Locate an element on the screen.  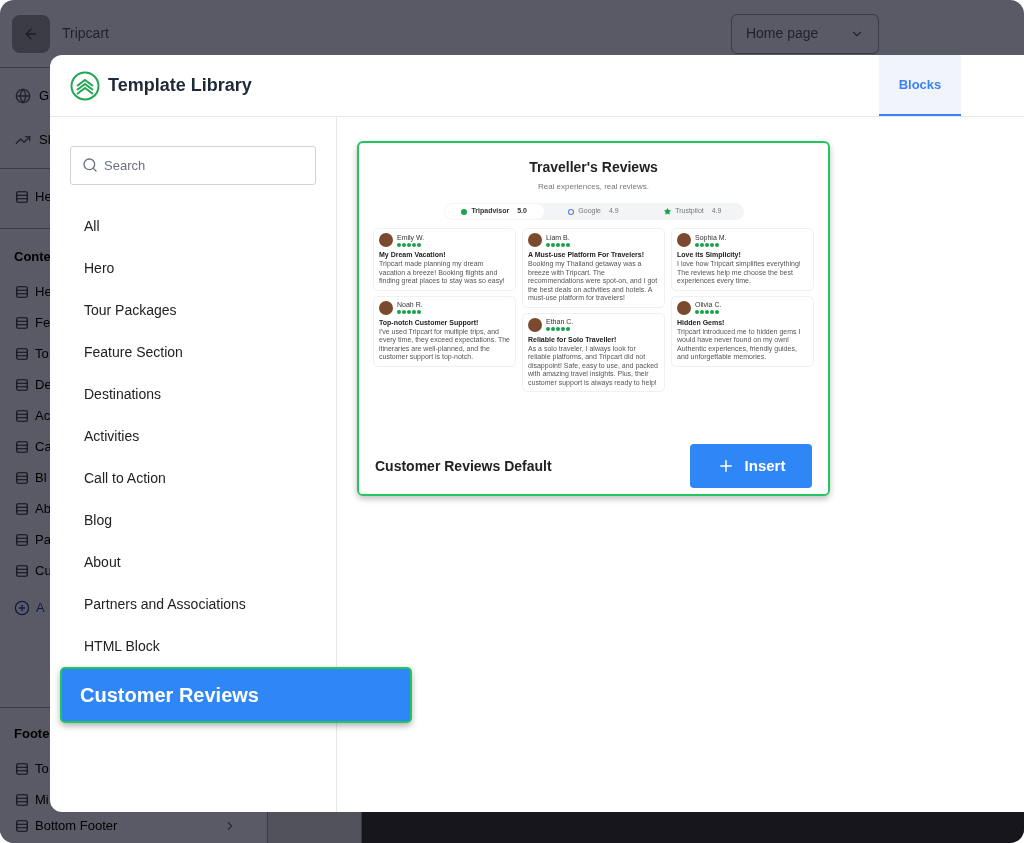
section-heading: Foote is located at coordinates (32, 733).